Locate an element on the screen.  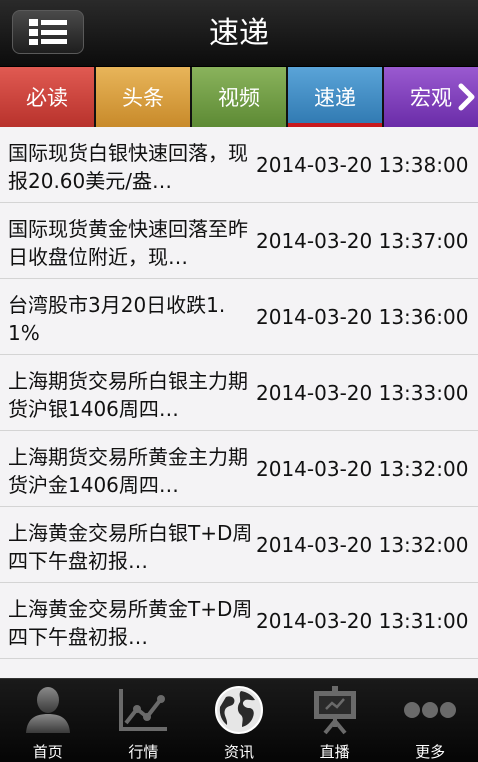
line-chart-icon is located at coordinates (143, 710).